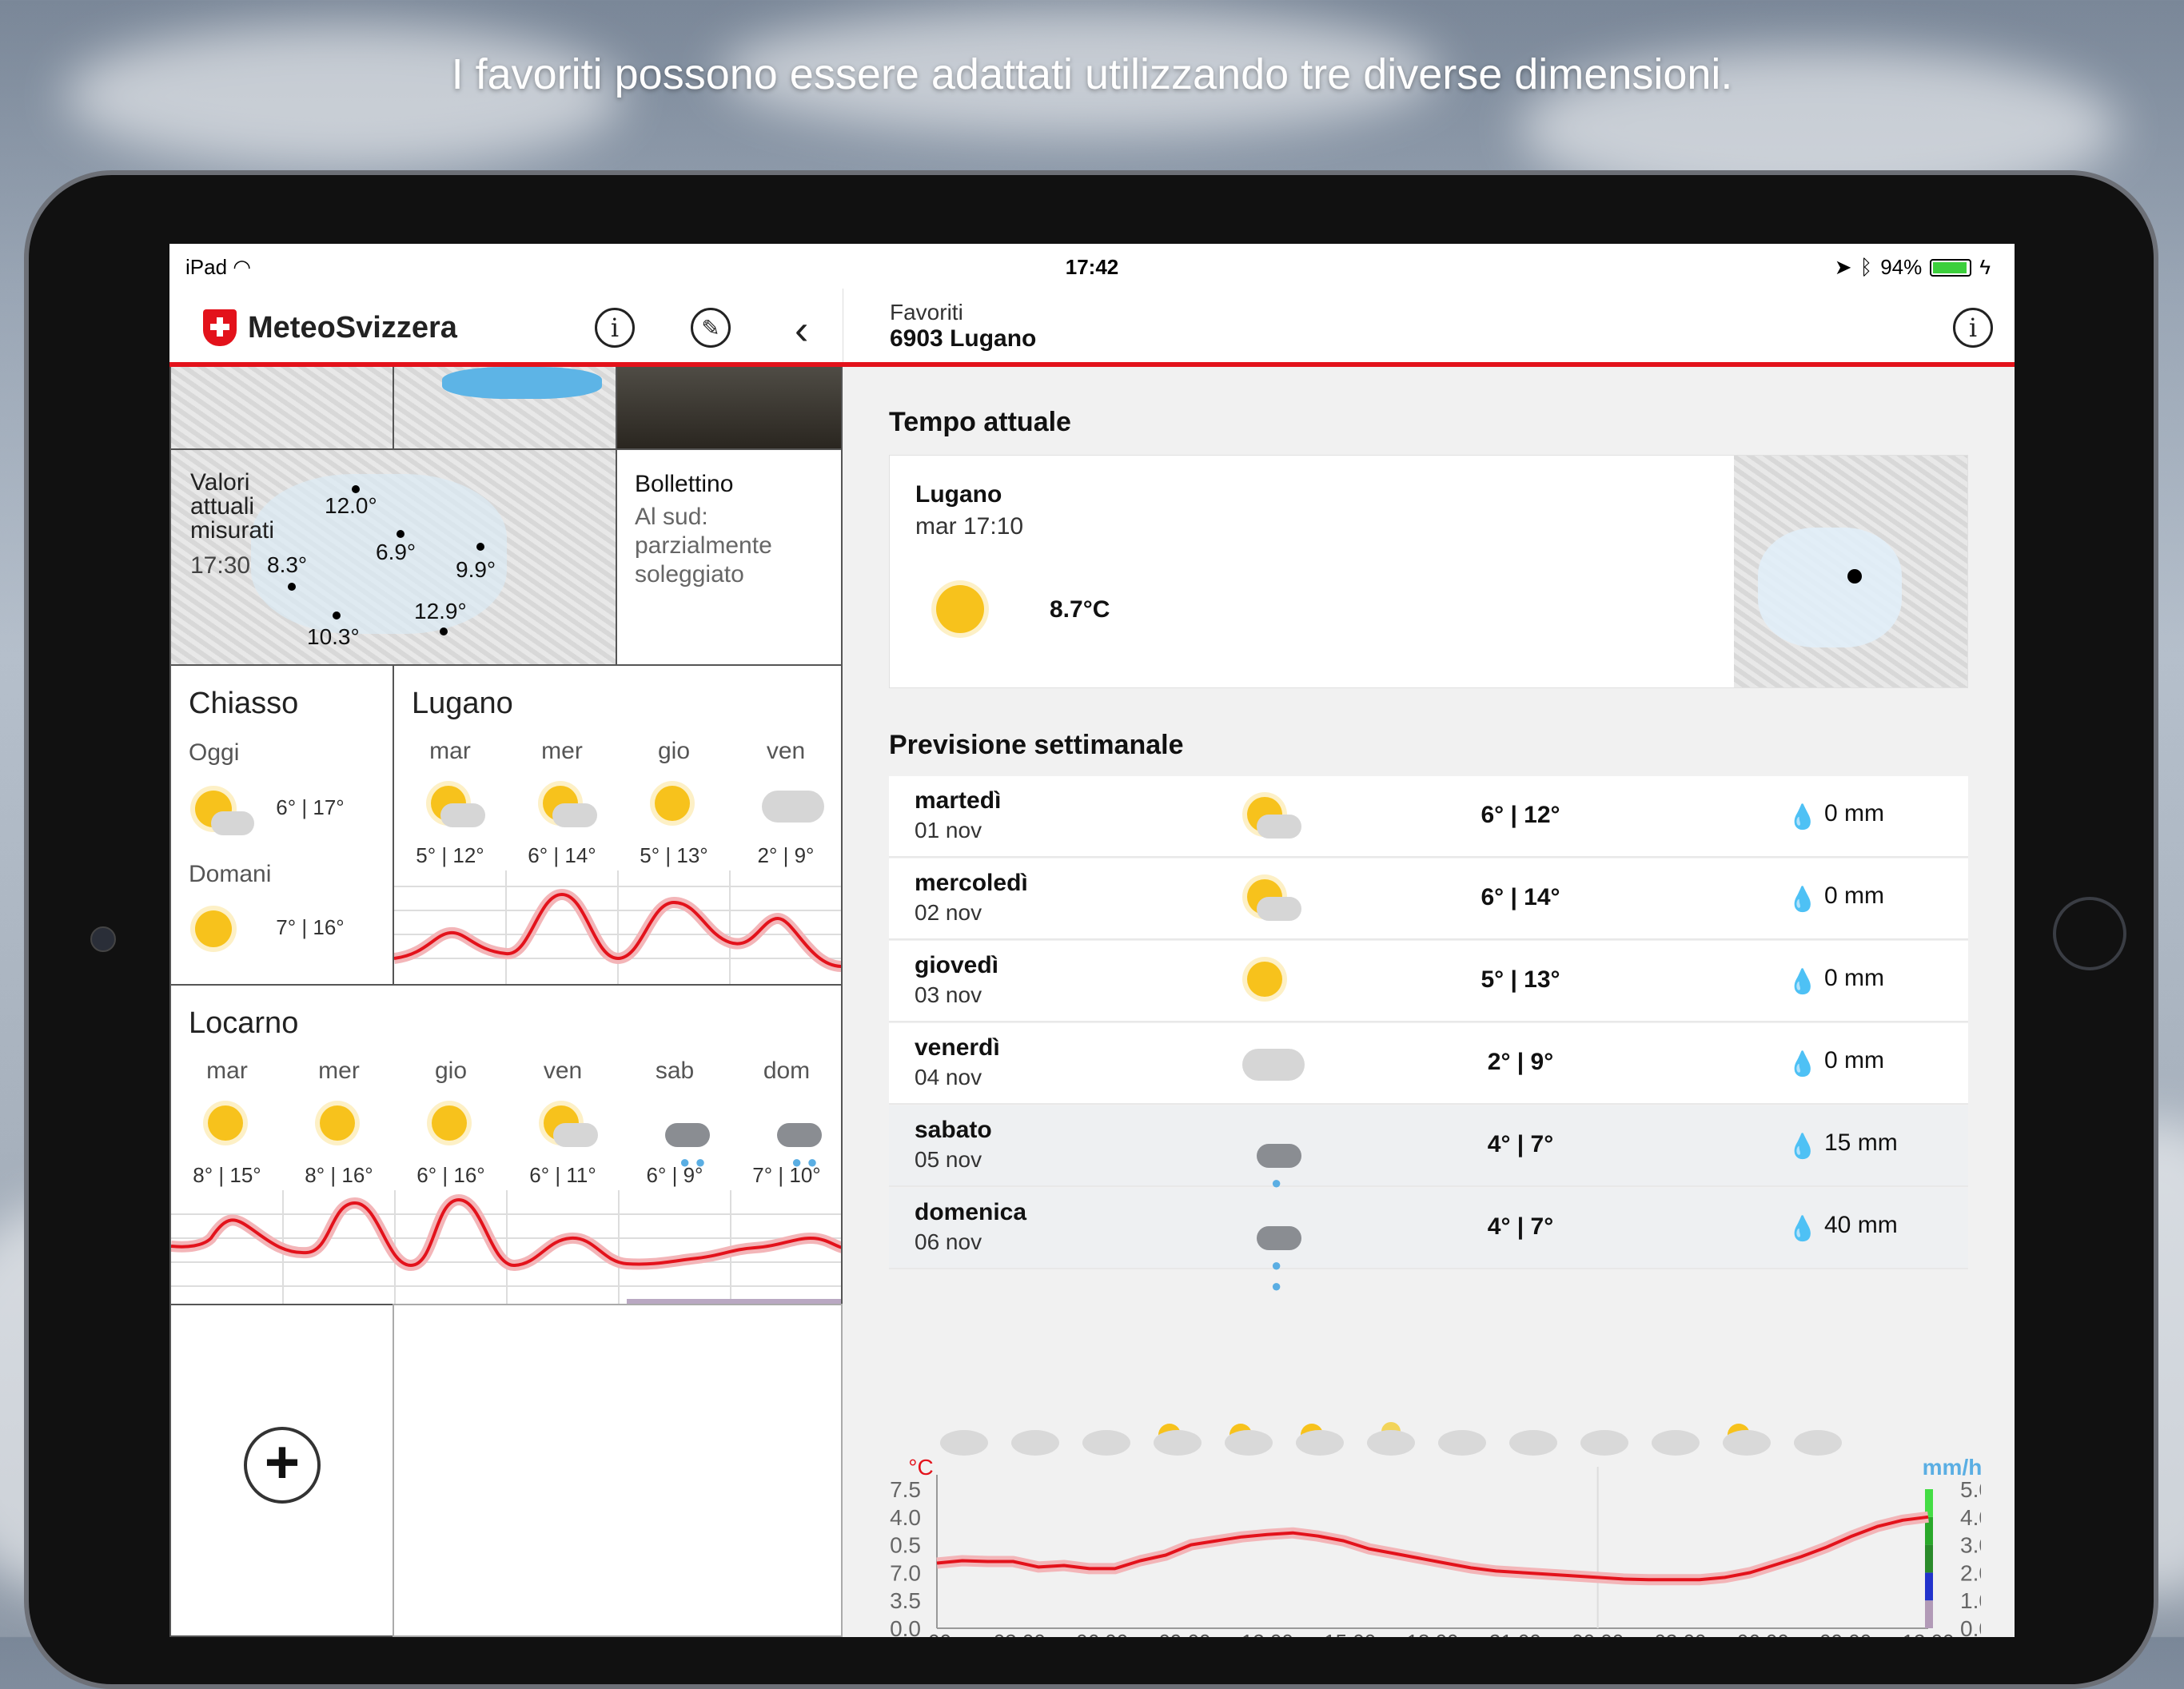 Image resolution: width=2184 pixels, height=1689 pixels. I want to click on app-name: MeteoSvizzera, so click(352, 327).